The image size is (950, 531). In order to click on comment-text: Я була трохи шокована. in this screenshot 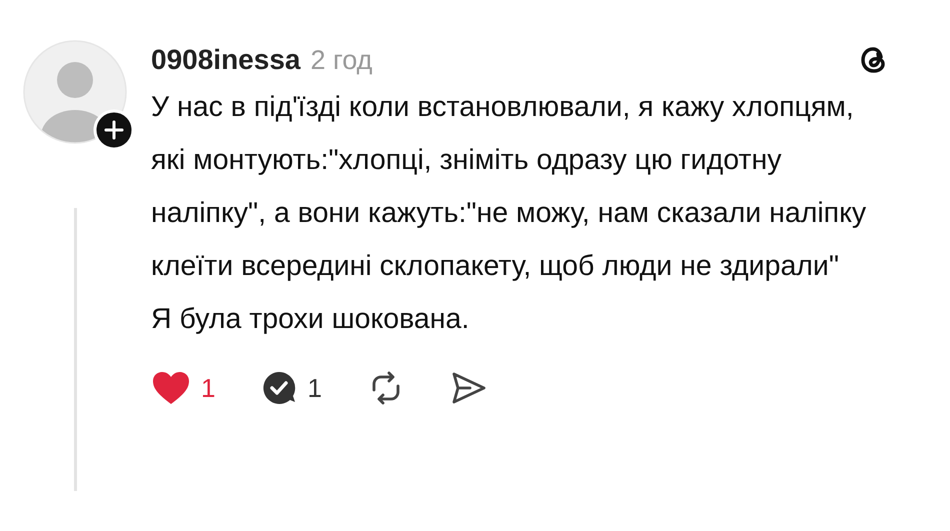, I will do `click(310, 319)`.